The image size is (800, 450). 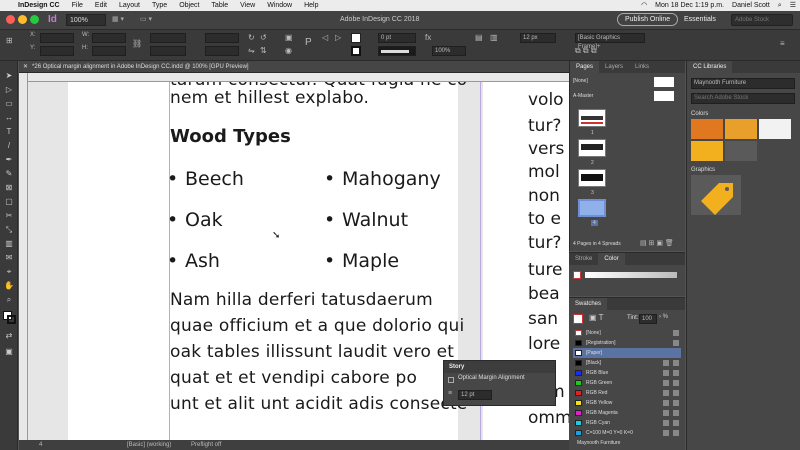 I want to click on view-options-icon: ▦ ▾, so click(x=118, y=20).